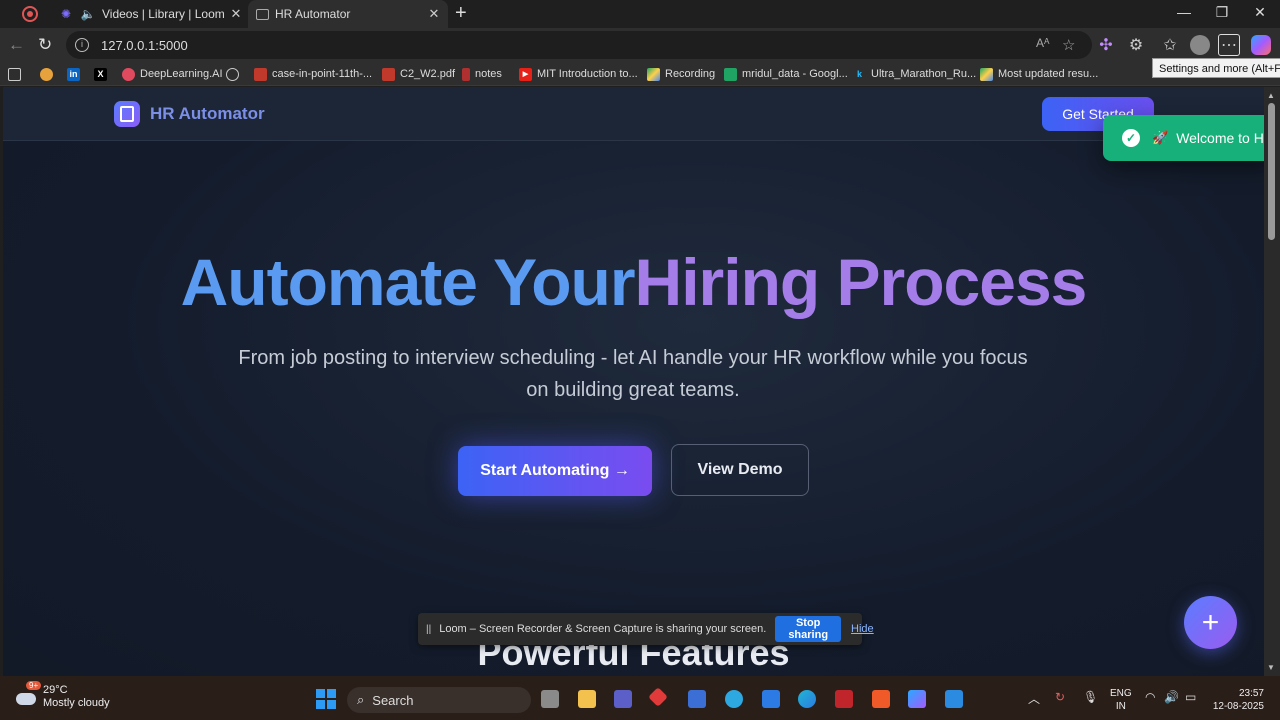 This screenshot has height=720, width=1280. I want to click on site-info-icon: i, so click(82, 45).